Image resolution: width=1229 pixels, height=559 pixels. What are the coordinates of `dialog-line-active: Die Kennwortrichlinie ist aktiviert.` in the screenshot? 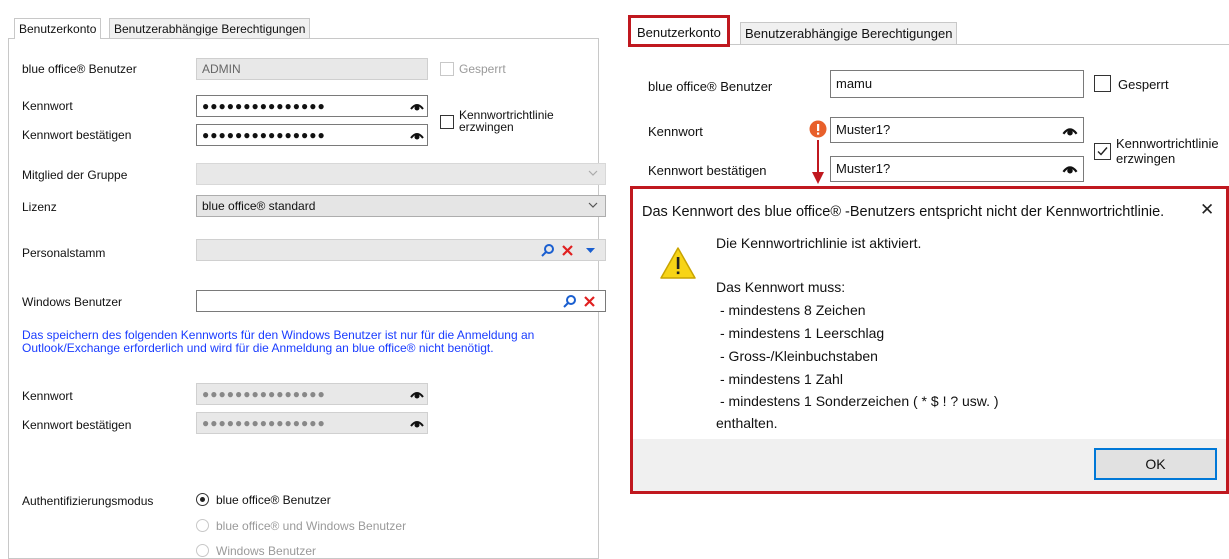 It's located at (819, 243).